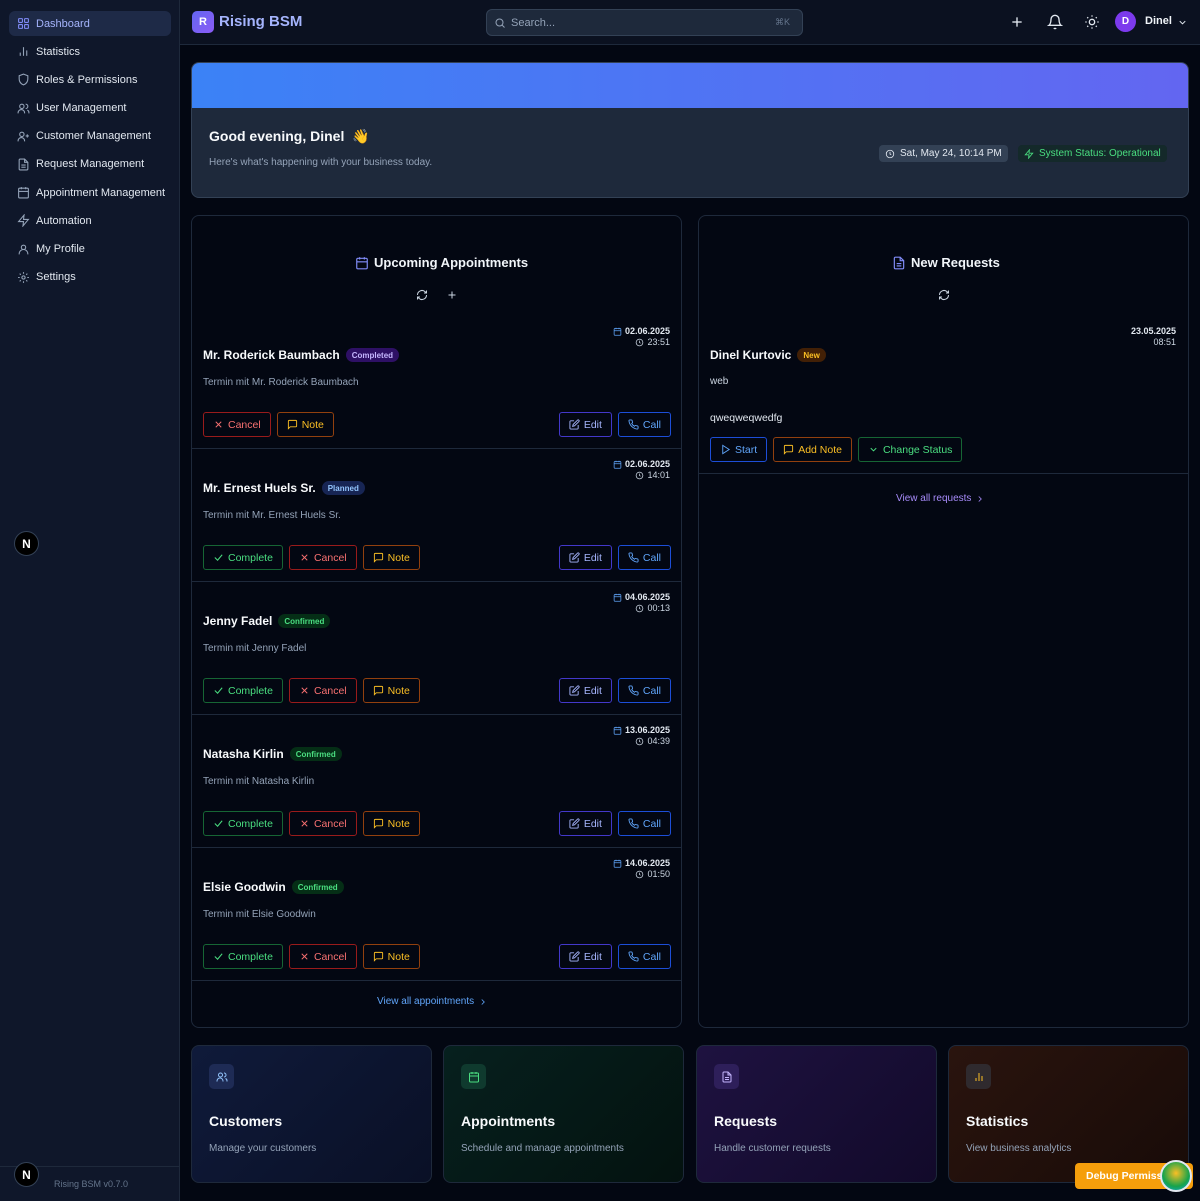 The height and width of the screenshot is (1201, 1200). I want to click on avatar: D, so click(1125, 21).